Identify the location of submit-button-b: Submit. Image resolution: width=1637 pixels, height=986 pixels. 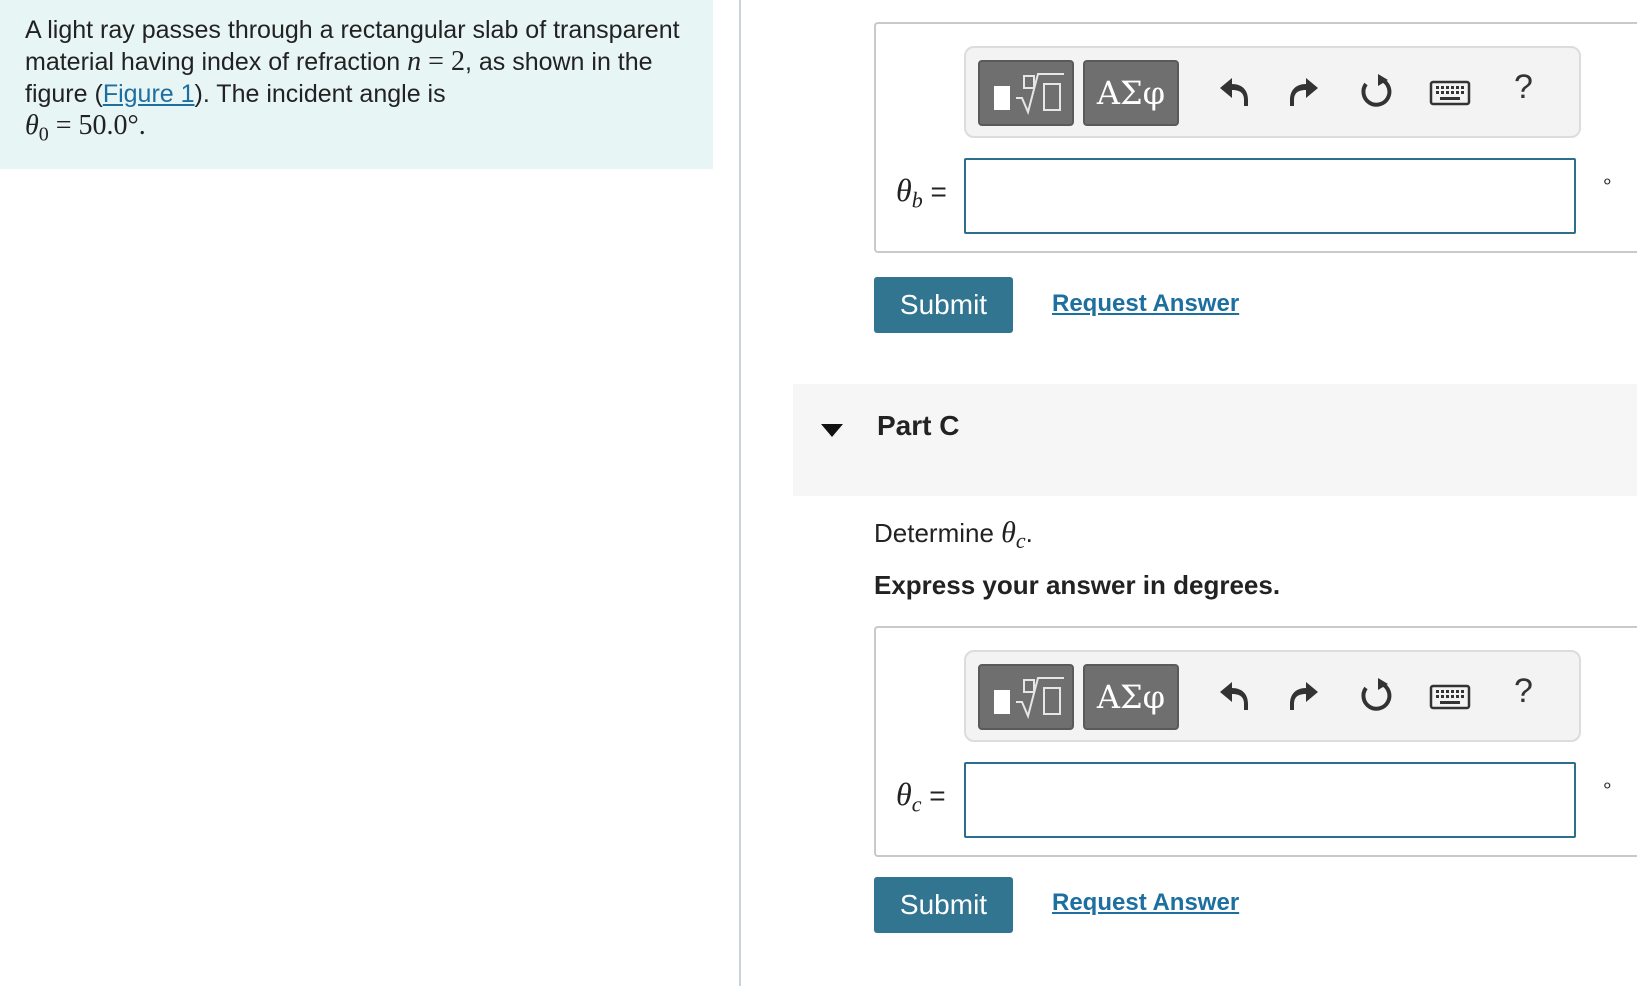
(943, 305).